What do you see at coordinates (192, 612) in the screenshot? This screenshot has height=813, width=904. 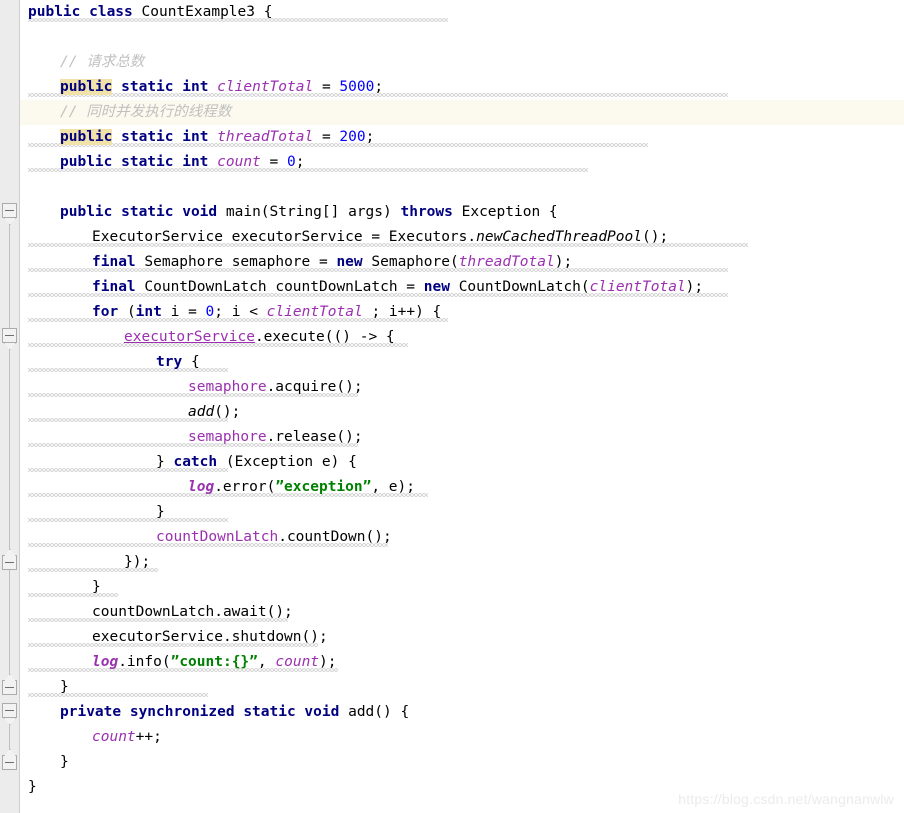 I see `code-line: countDownLatch.await();` at bounding box center [192, 612].